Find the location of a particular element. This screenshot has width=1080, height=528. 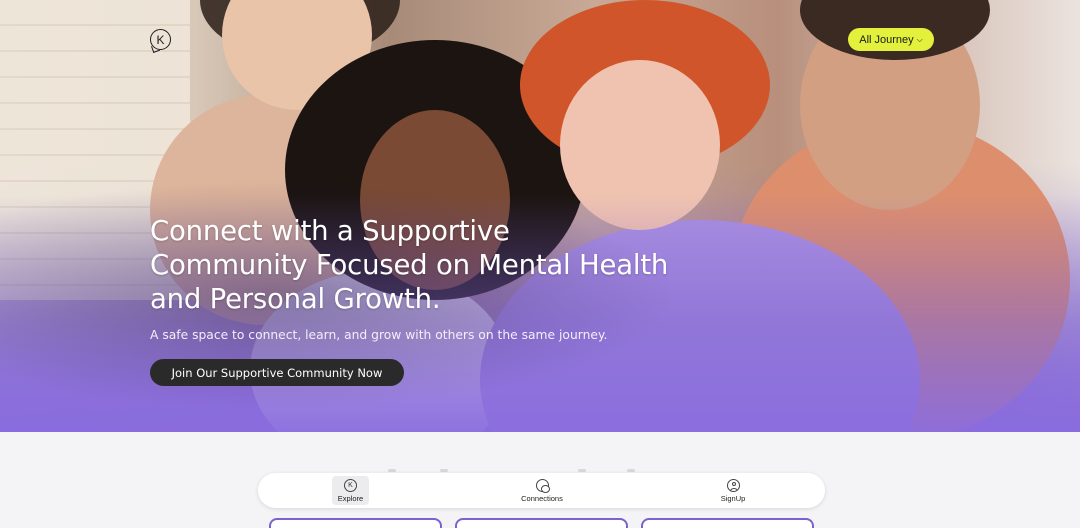

tab-label: Explore is located at coordinates (350, 498).